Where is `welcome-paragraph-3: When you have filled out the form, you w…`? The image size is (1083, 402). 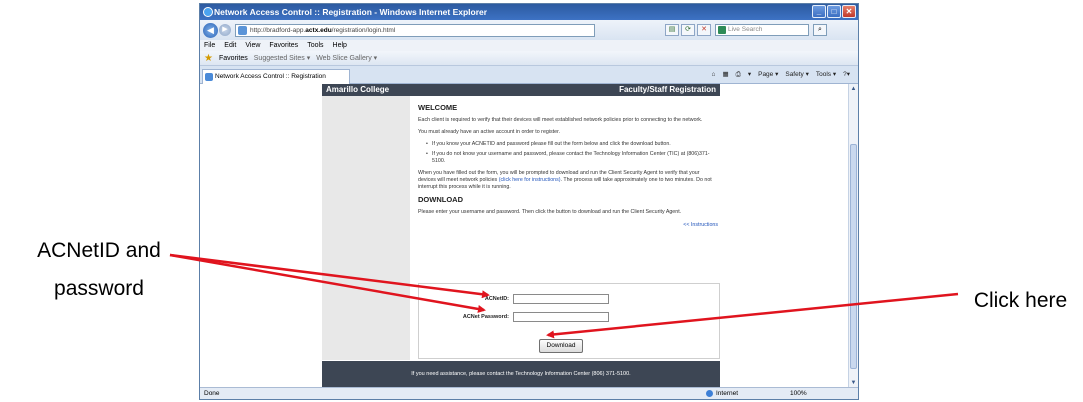
welcome-paragraph-3: When you have filled out the form, you w… is located at coordinates (565, 180).